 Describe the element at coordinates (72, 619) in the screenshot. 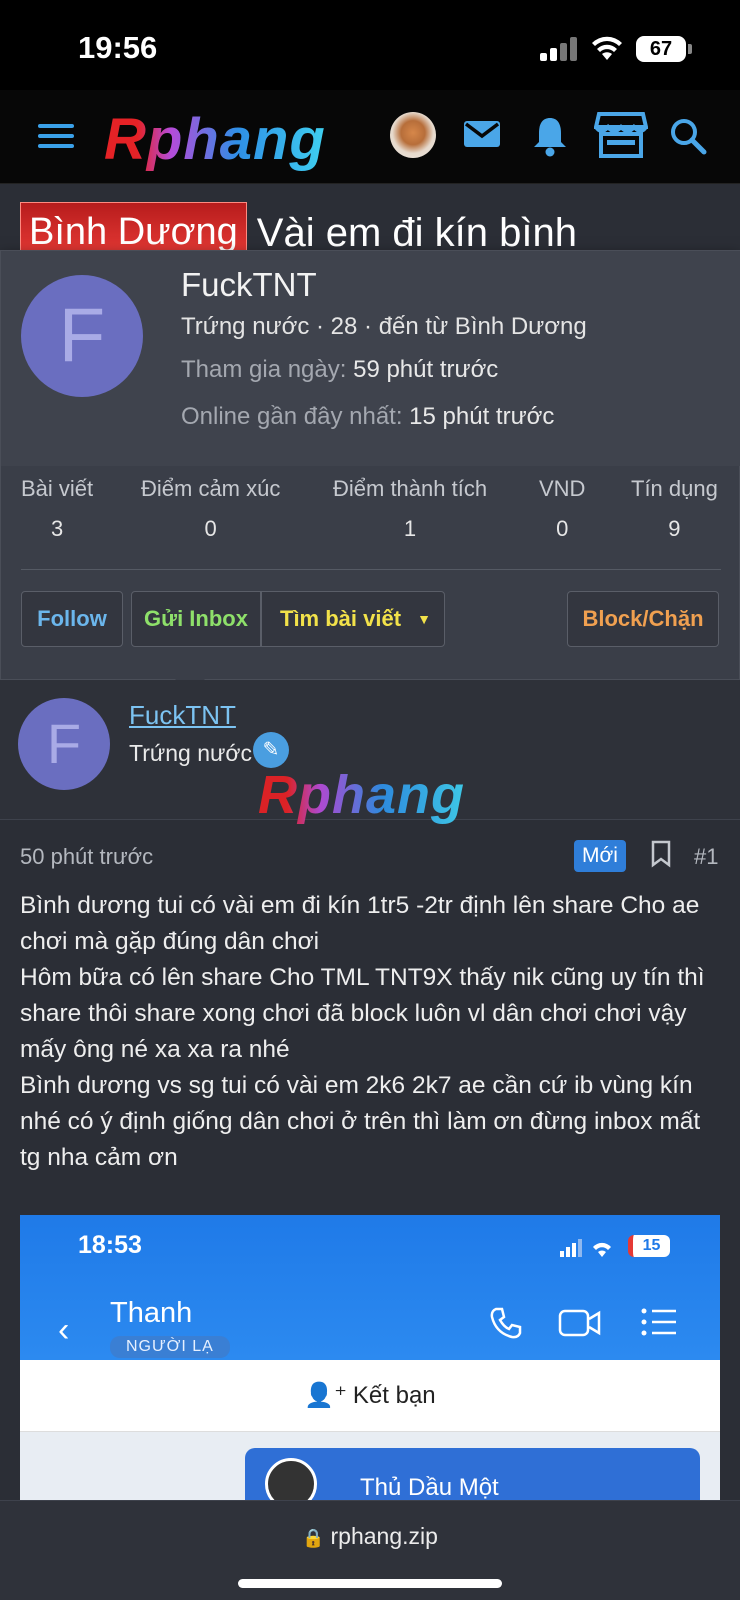

I see `follow-button: Follow` at that location.